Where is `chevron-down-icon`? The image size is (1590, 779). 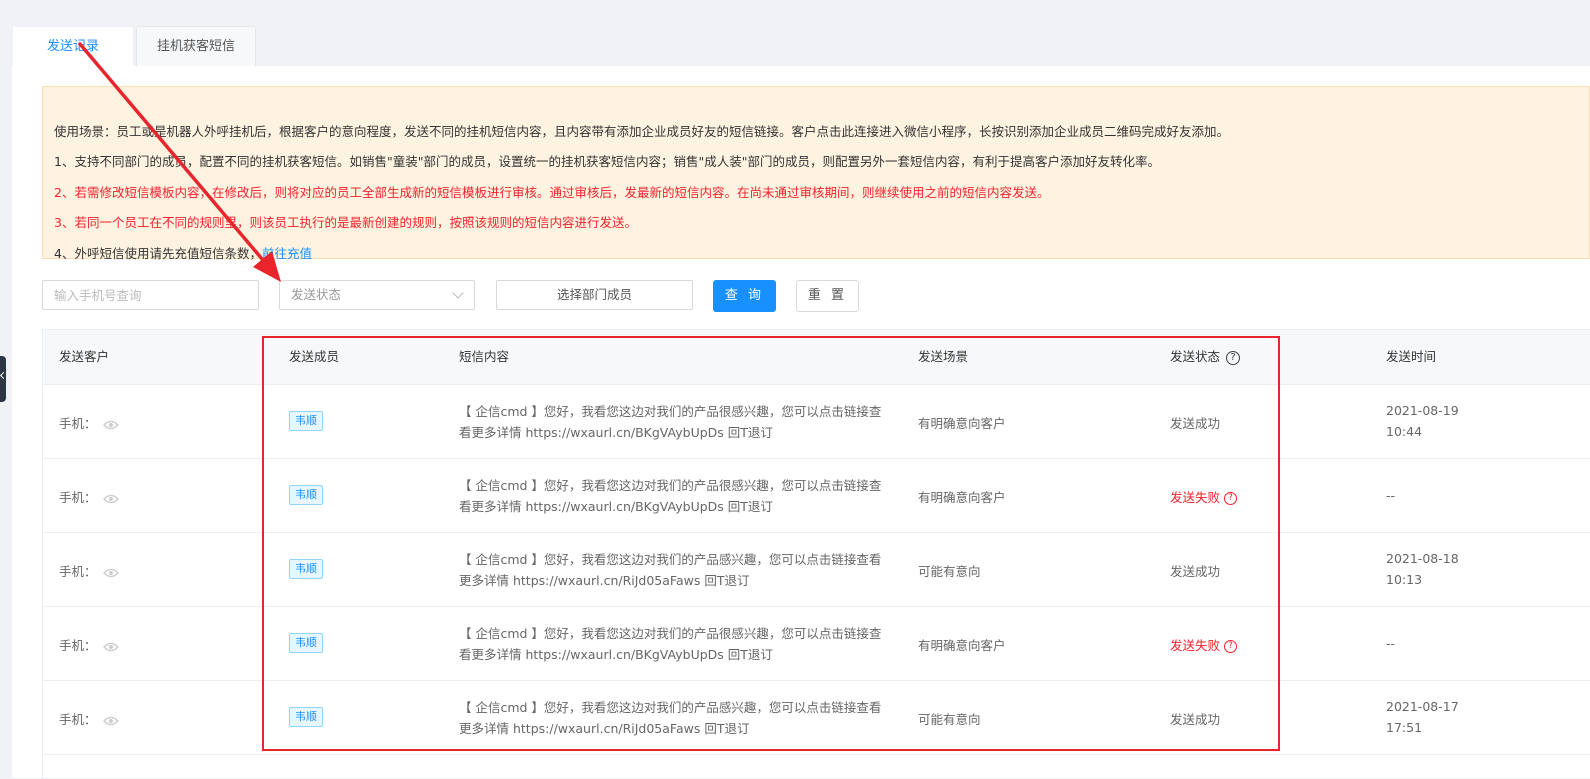
chevron-down-icon is located at coordinates (458, 293).